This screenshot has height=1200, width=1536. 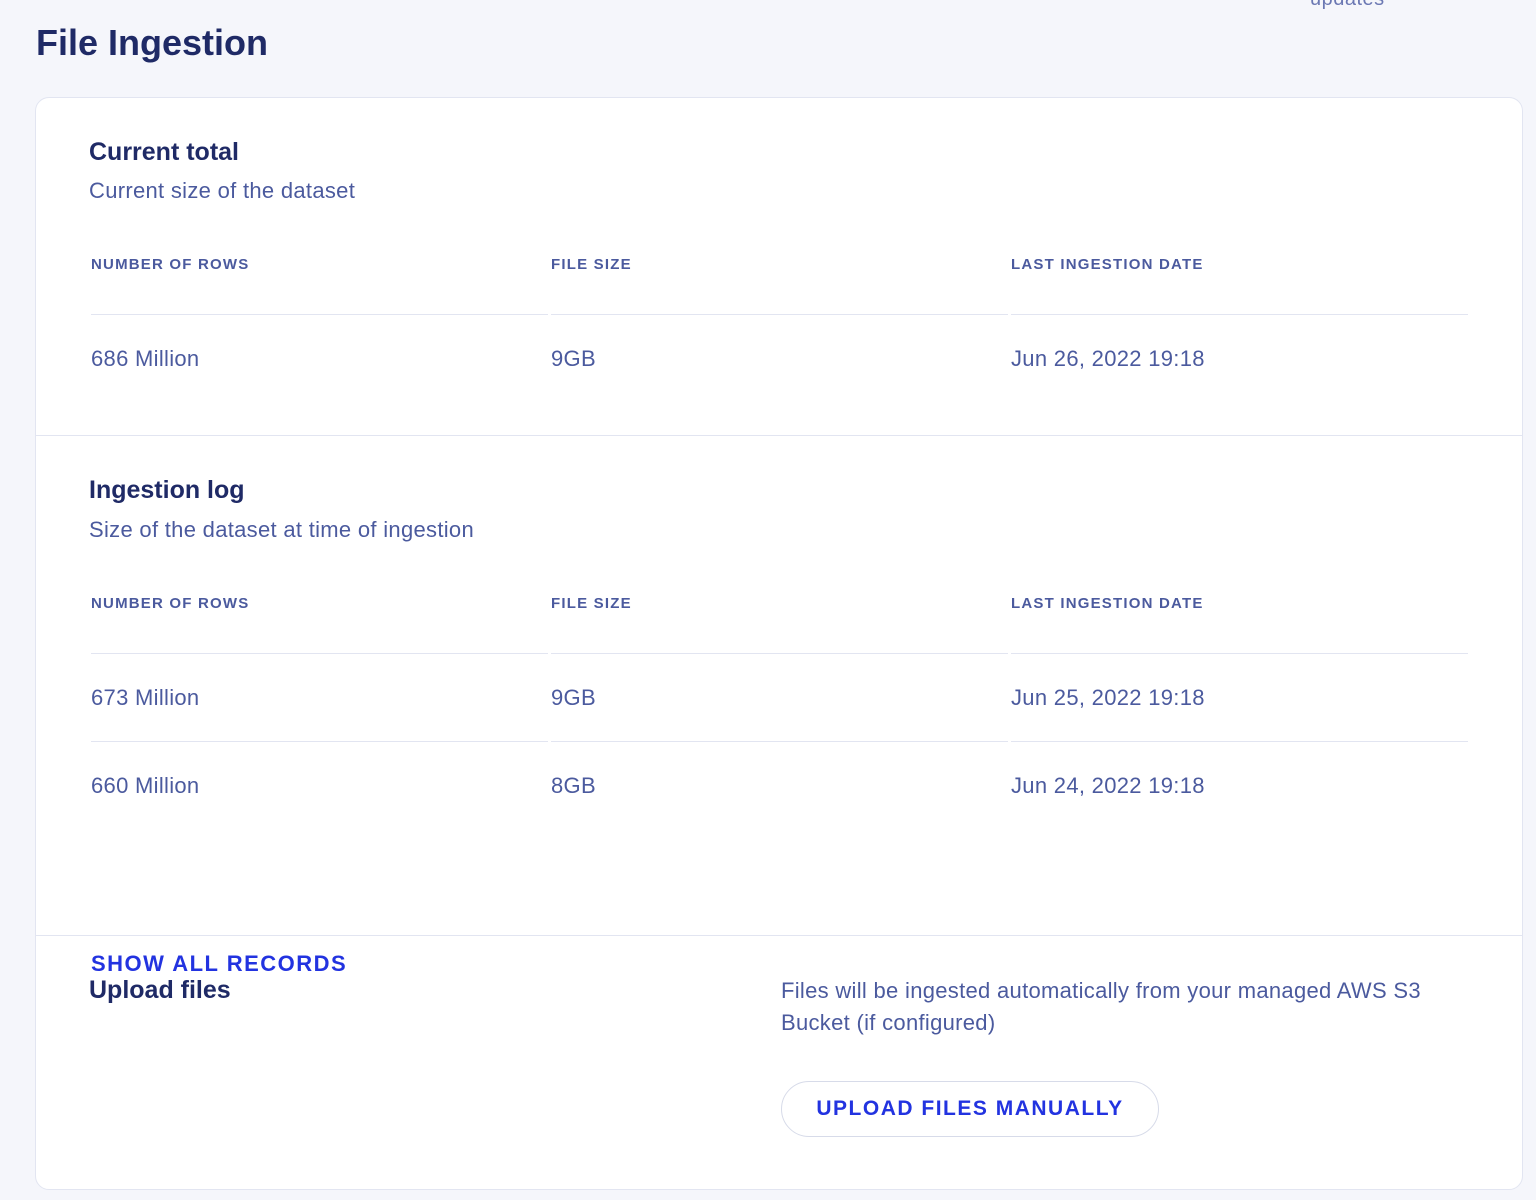 I want to click on ingestion-log-subtitle: Size of the dataset at time of ingestion, so click(x=282, y=529).